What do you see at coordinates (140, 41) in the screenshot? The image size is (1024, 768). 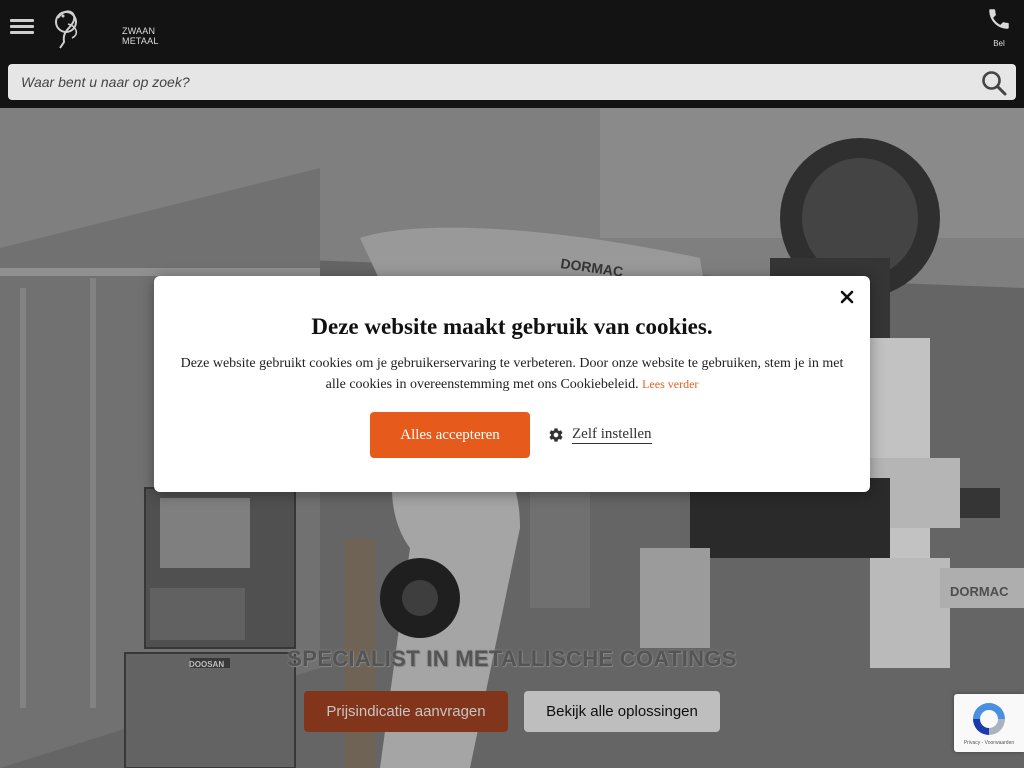 I see `logo-text-line2: METAAL` at bounding box center [140, 41].